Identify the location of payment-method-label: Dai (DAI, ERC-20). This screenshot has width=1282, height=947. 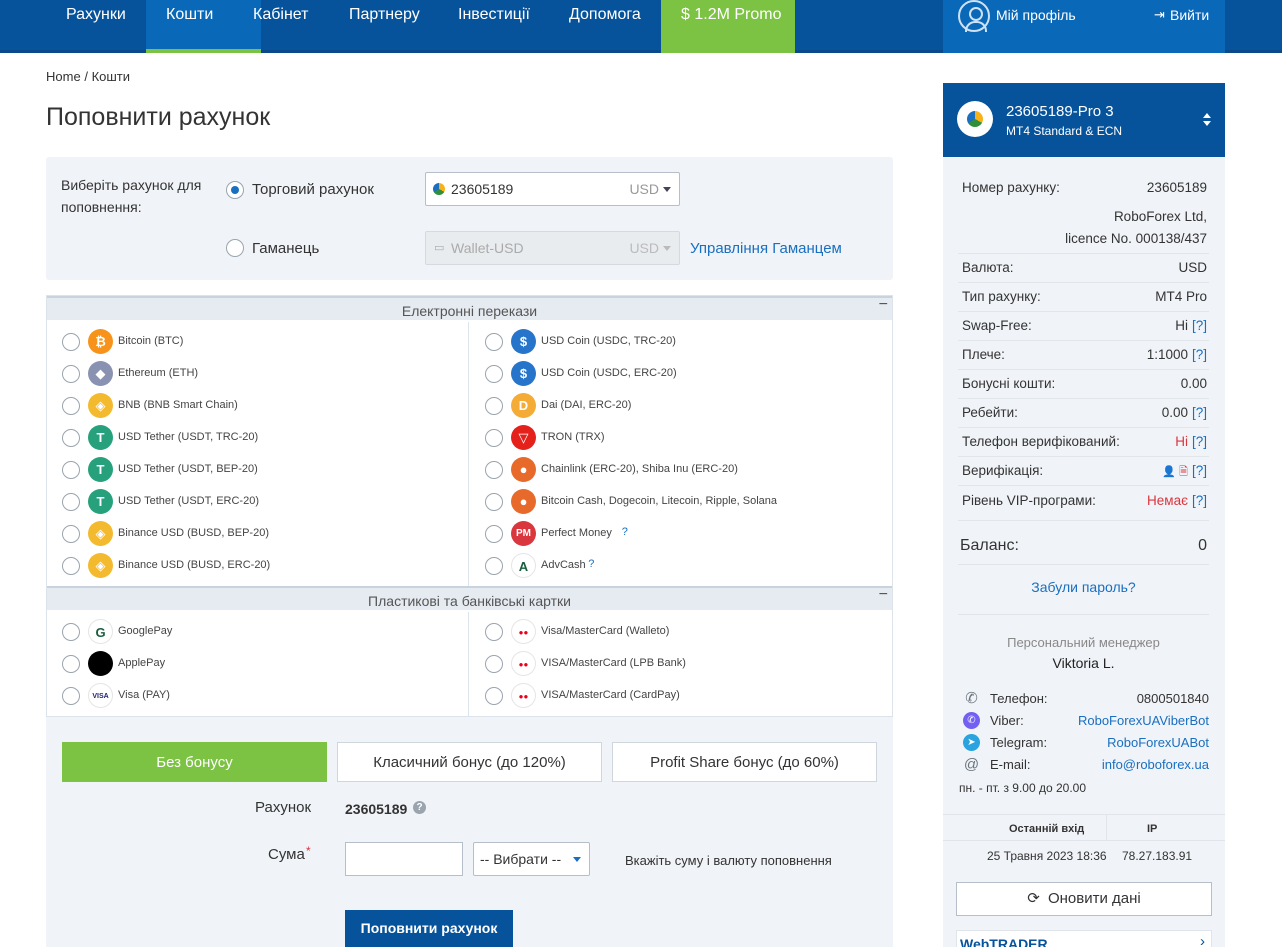
(586, 405).